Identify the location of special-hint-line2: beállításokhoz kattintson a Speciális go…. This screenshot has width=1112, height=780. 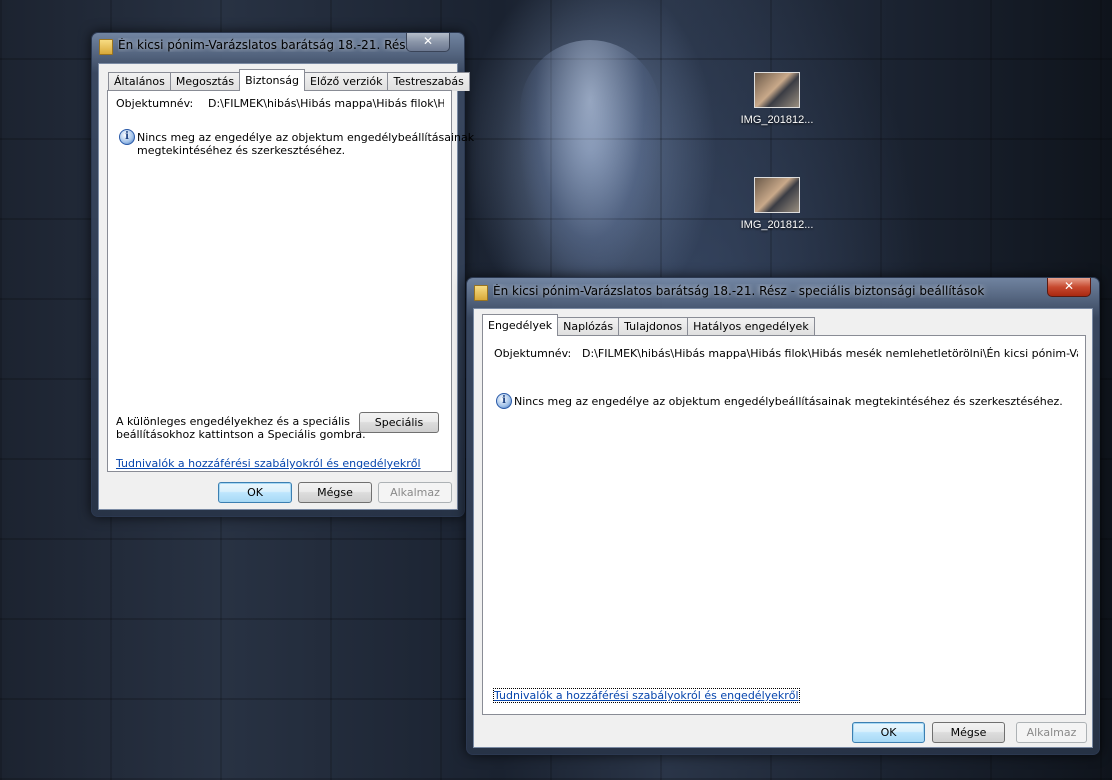
(241, 434).